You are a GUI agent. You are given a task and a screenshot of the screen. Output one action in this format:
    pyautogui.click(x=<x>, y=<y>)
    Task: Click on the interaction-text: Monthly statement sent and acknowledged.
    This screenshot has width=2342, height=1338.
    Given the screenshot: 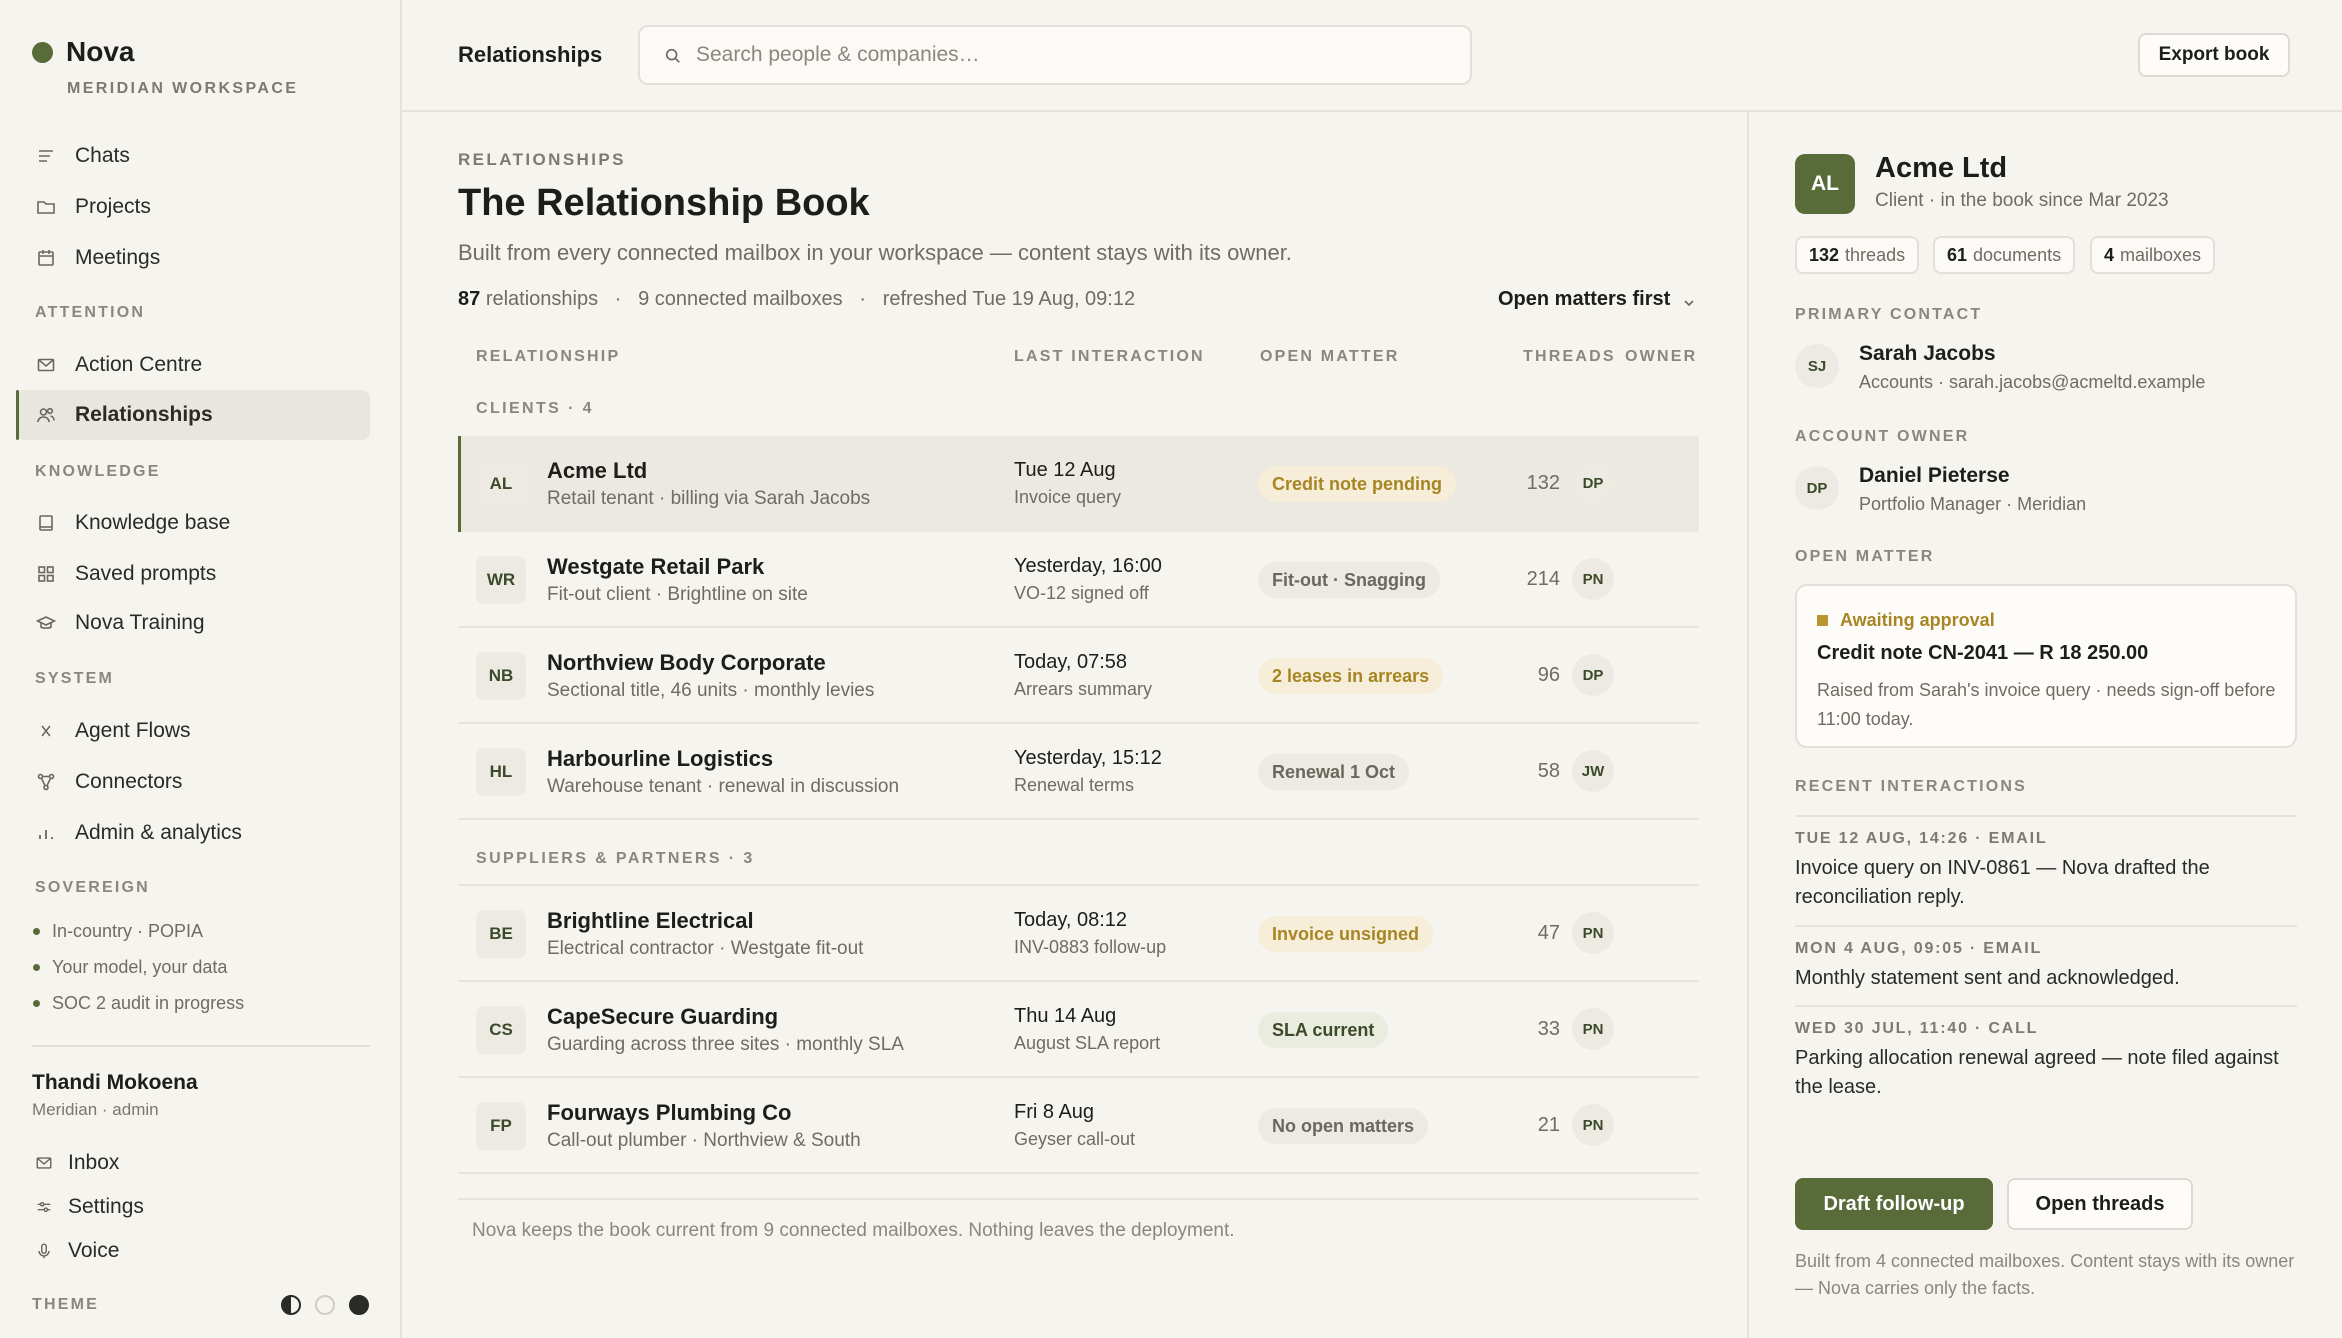 What is the action you would take?
    pyautogui.click(x=2046, y=978)
    